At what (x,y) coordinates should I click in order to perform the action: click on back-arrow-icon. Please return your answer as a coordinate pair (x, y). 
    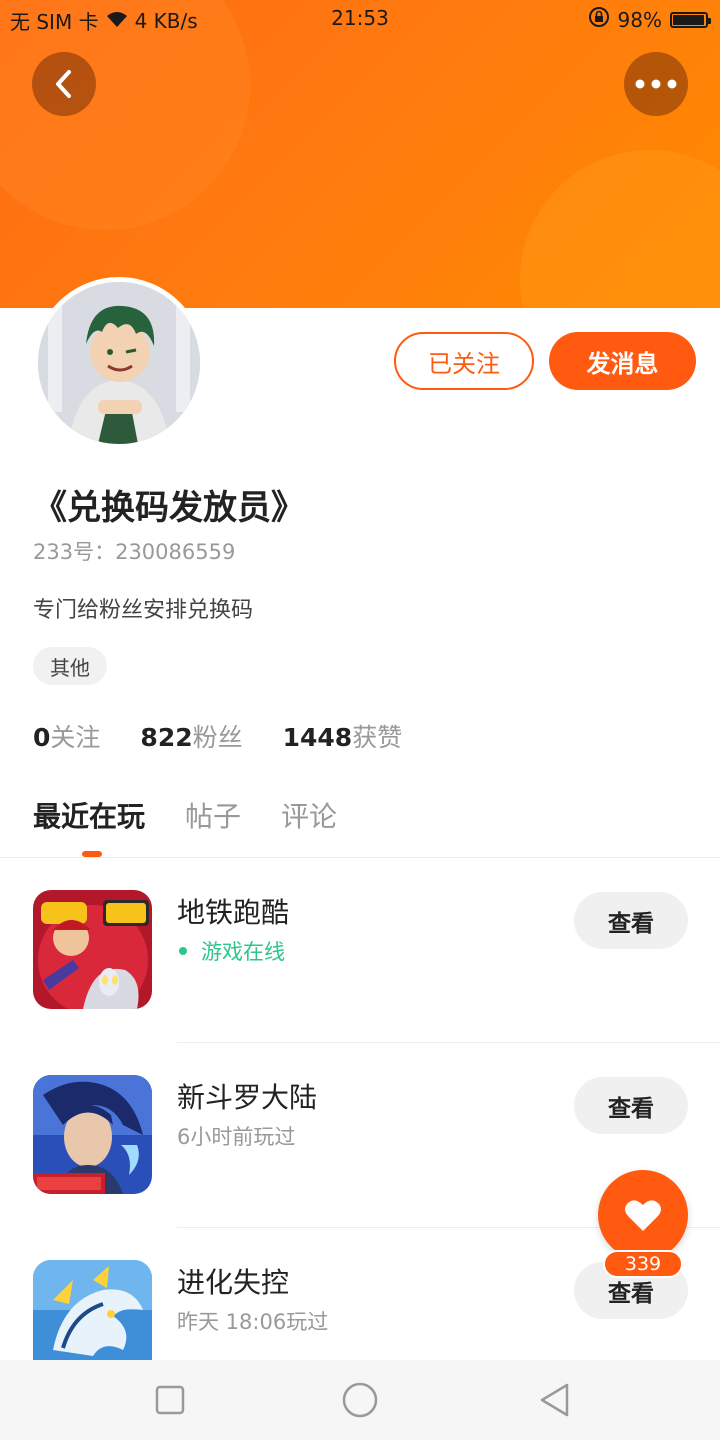
    Looking at the image, I should click on (63, 84).